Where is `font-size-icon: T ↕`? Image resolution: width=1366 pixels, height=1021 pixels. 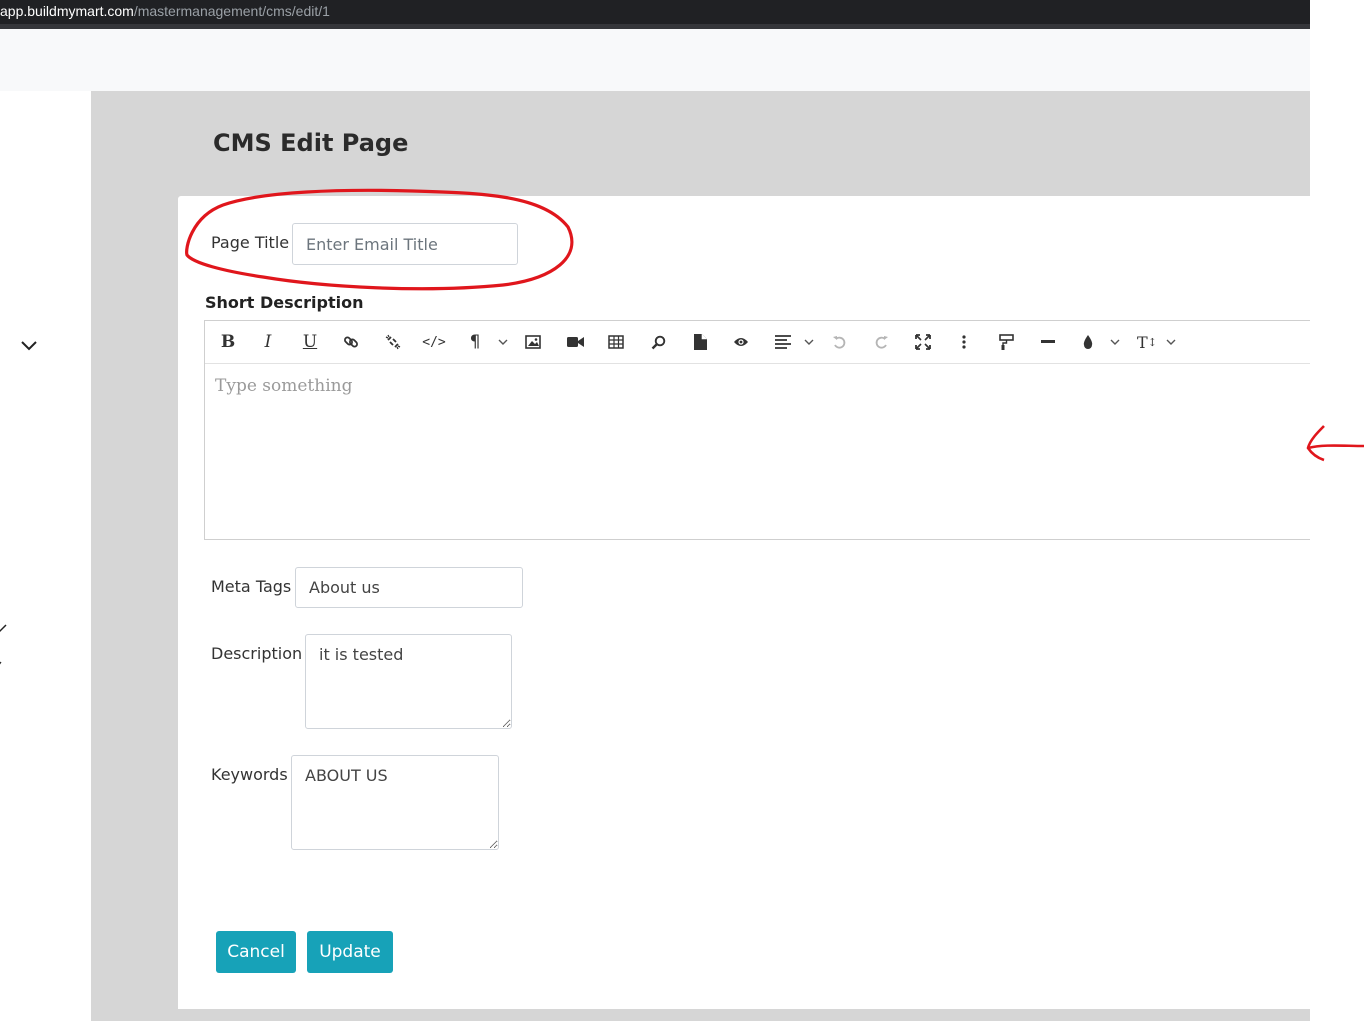 font-size-icon: T ↕ is located at coordinates (1147, 342).